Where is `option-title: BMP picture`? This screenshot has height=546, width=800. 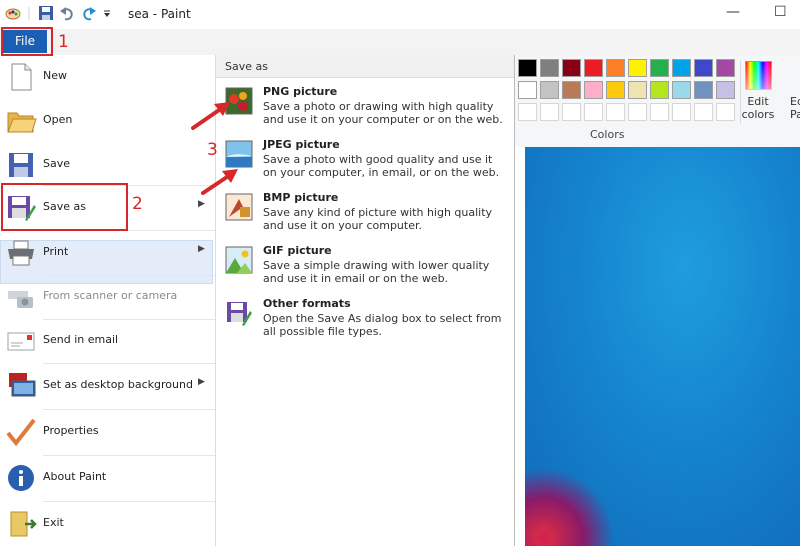
option-title: BMP picture is located at coordinates (301, 197).